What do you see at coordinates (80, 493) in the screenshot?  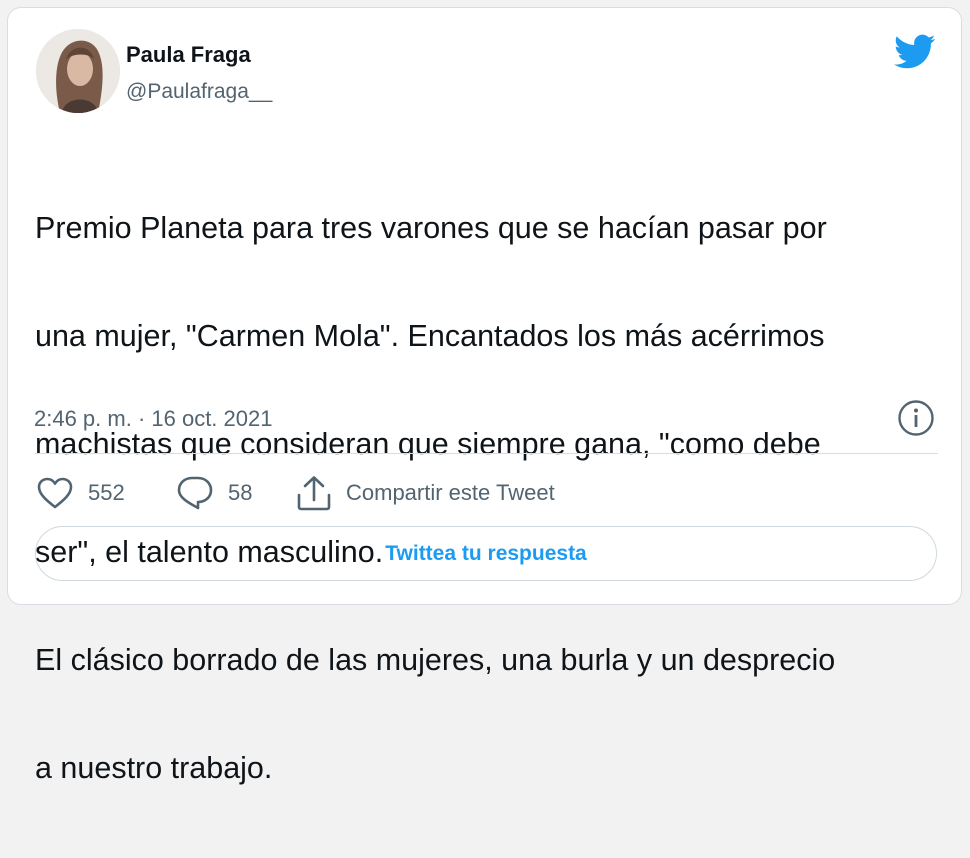 I see `like-button: 552` at bounding box center [80, 493].